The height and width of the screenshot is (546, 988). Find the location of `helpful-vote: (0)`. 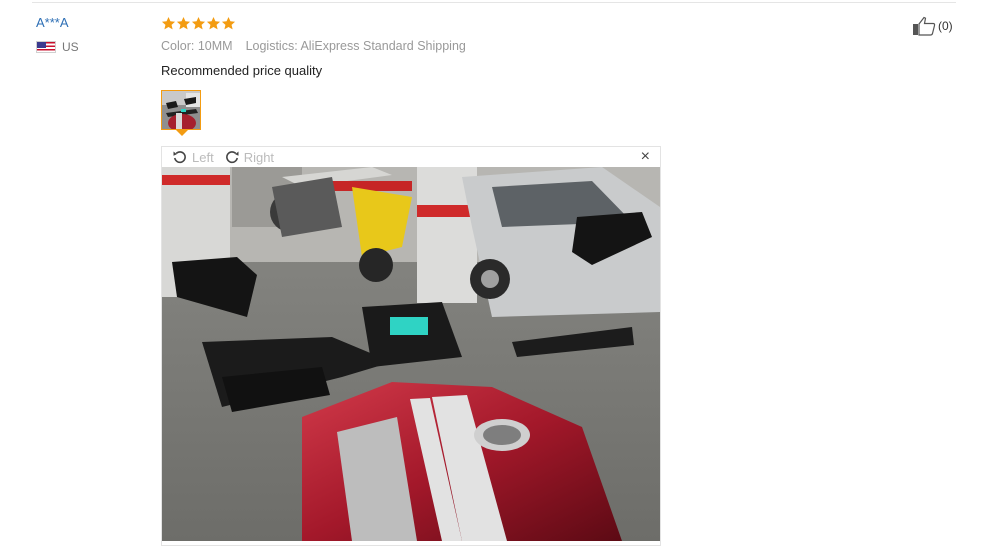

helpful-vote: (0) is located at coordinates (932, 26).